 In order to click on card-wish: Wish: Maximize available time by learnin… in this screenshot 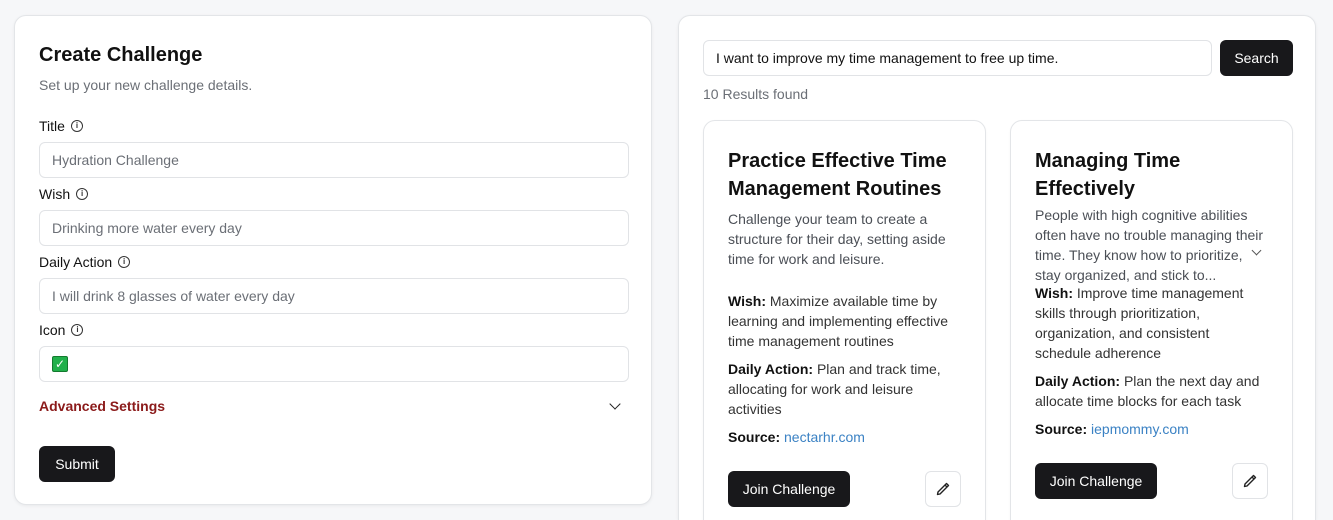, I will do `click(844, 321)`.